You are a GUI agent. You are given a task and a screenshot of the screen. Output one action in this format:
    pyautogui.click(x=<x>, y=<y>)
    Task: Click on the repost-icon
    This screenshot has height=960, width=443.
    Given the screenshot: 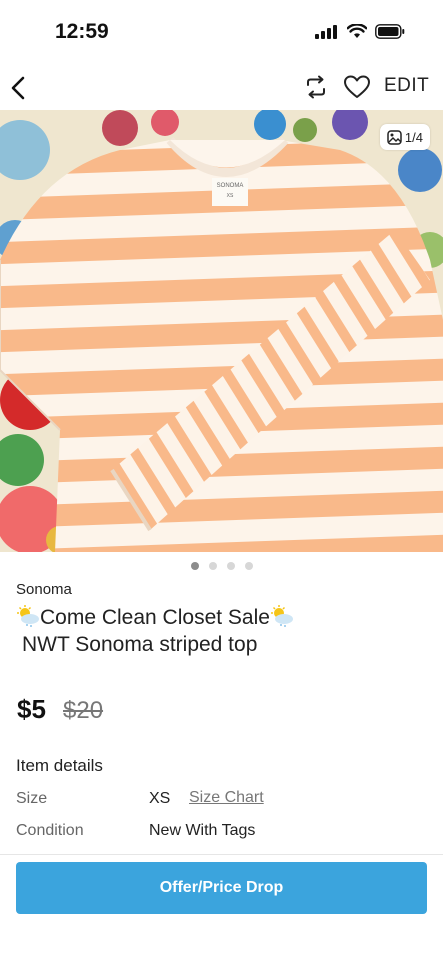 What is the action you would take?
    pyautogui.click(x=316, y=87)
    